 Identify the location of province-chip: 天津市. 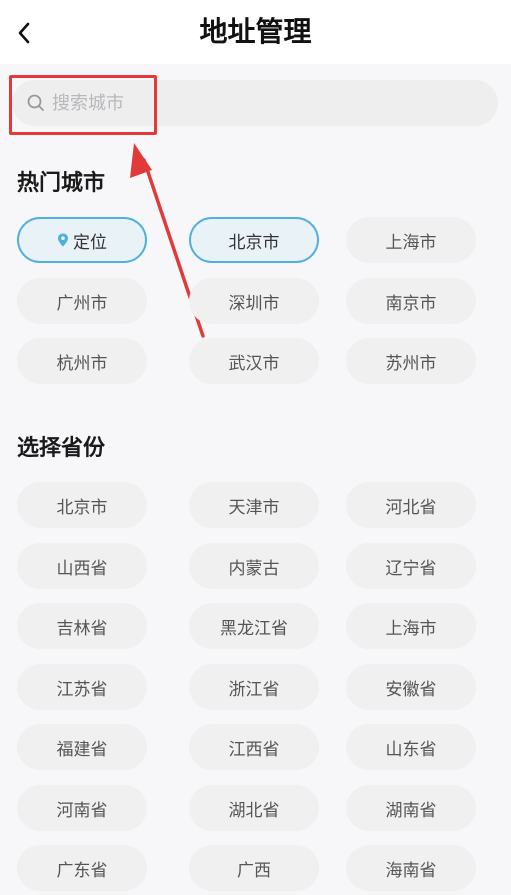
(254, 505).